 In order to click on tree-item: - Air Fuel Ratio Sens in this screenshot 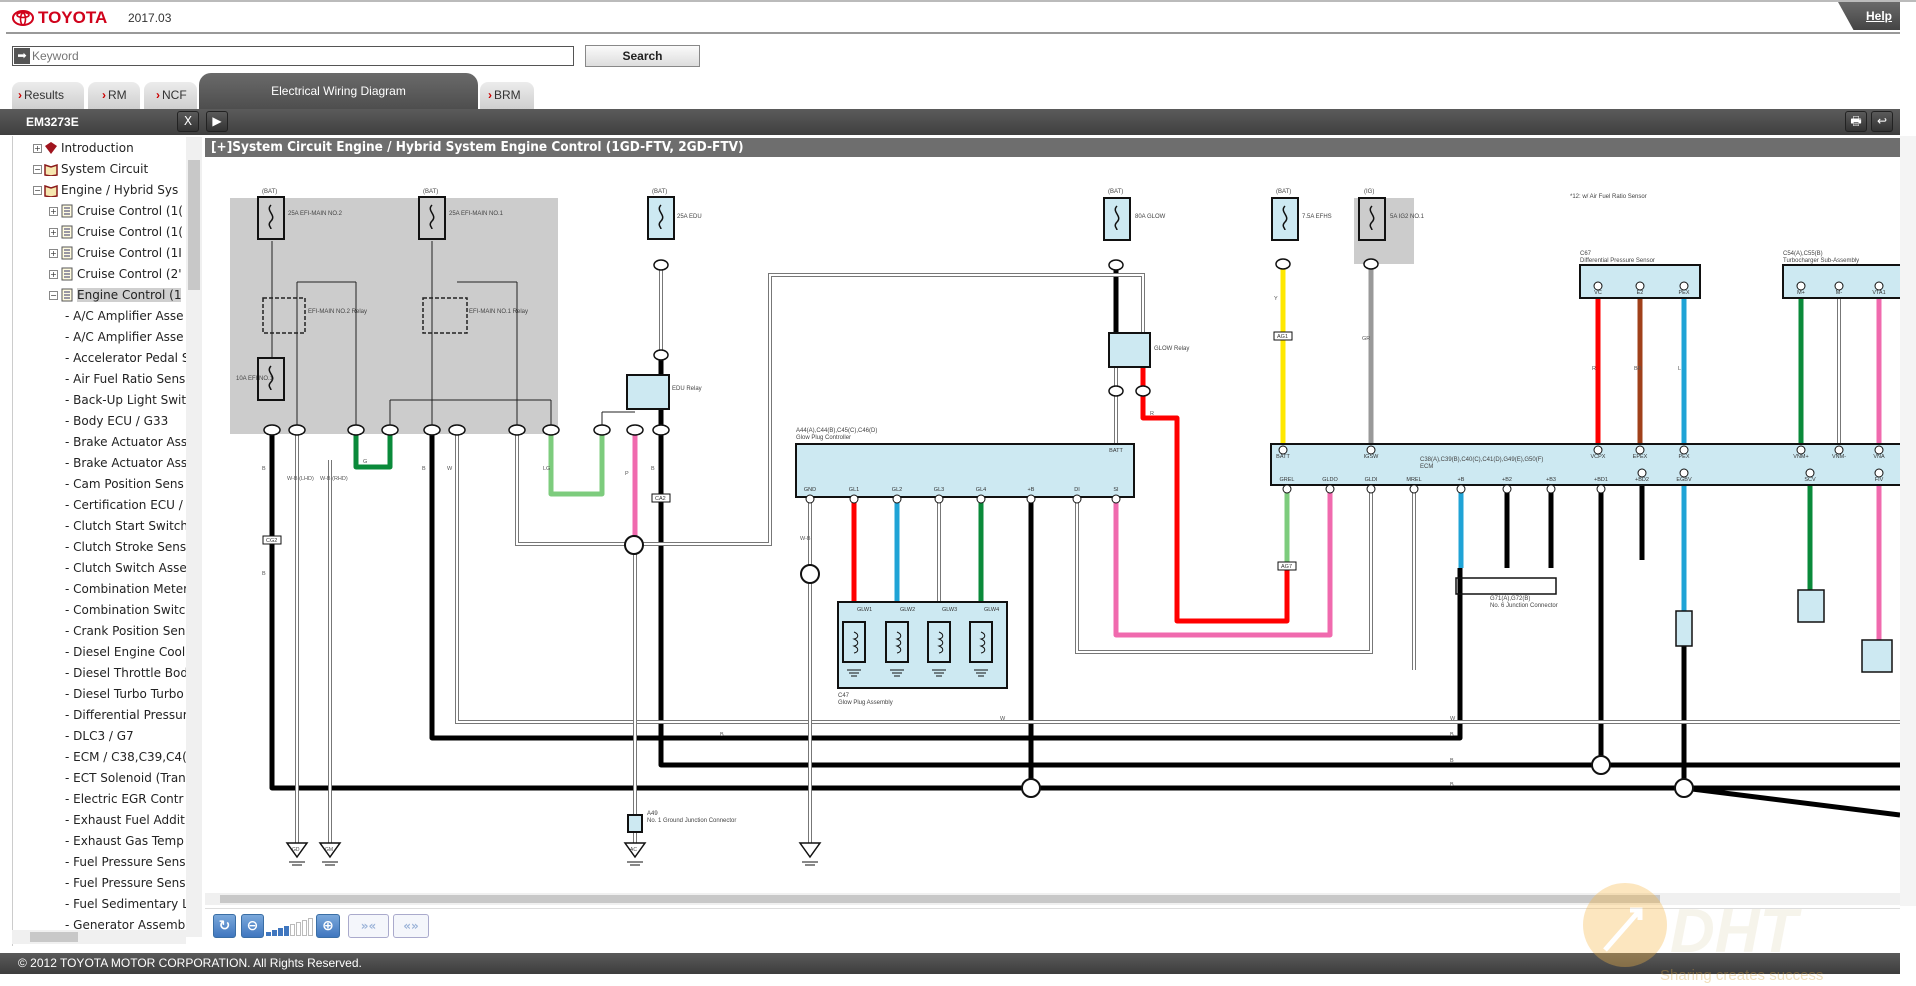, I will do `click(125, 379)`.